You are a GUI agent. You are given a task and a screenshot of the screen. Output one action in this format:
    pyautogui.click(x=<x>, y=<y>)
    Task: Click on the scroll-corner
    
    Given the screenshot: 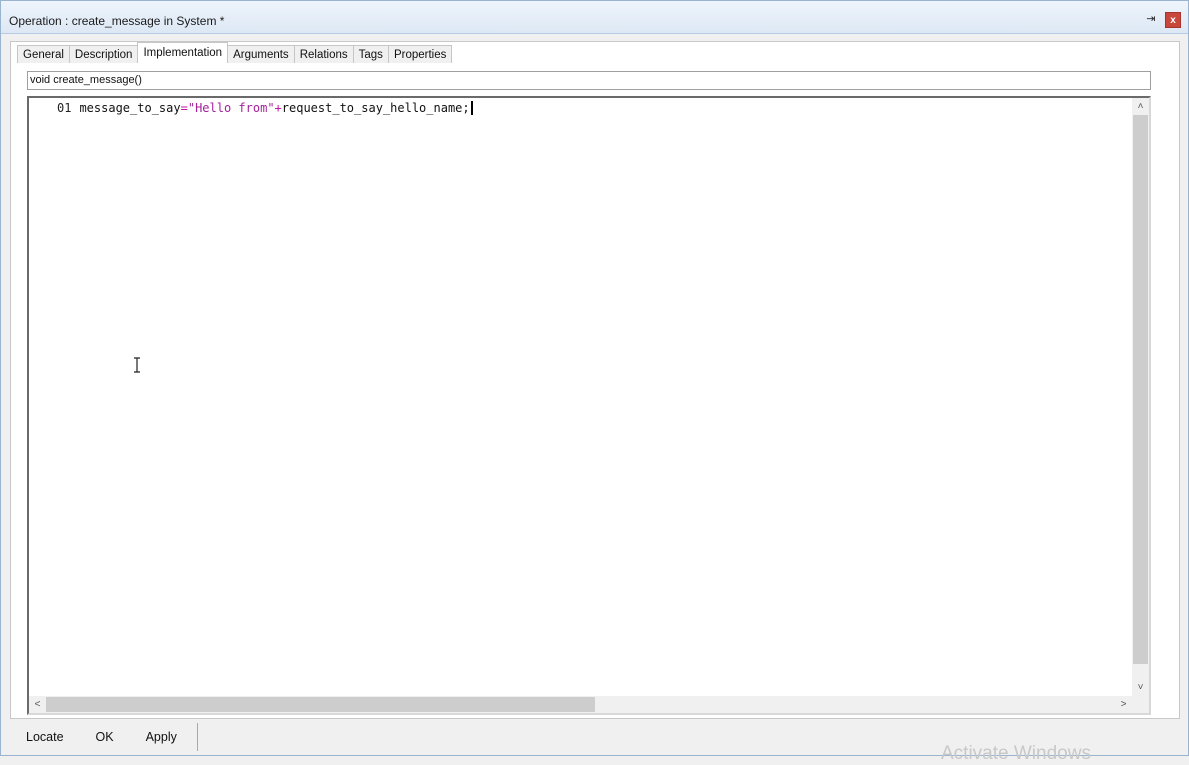 What is the action you would take?
    pyautogui.click(x=1140, y=704)
    